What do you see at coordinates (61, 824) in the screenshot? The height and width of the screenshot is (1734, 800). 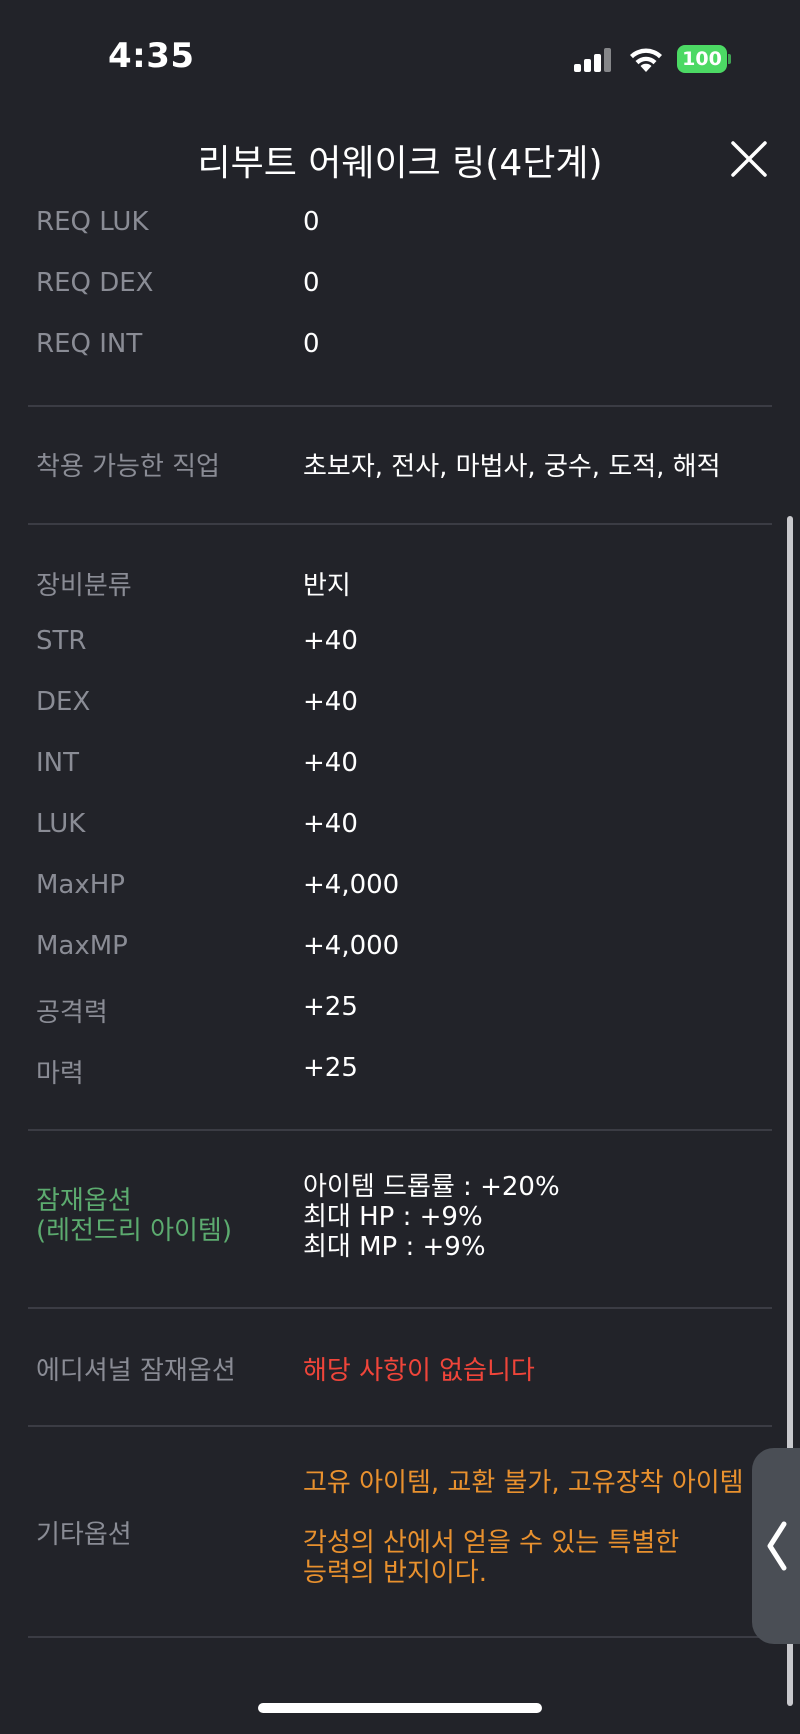 I see `stat-label: LUK` at bounding box center [61, 824].